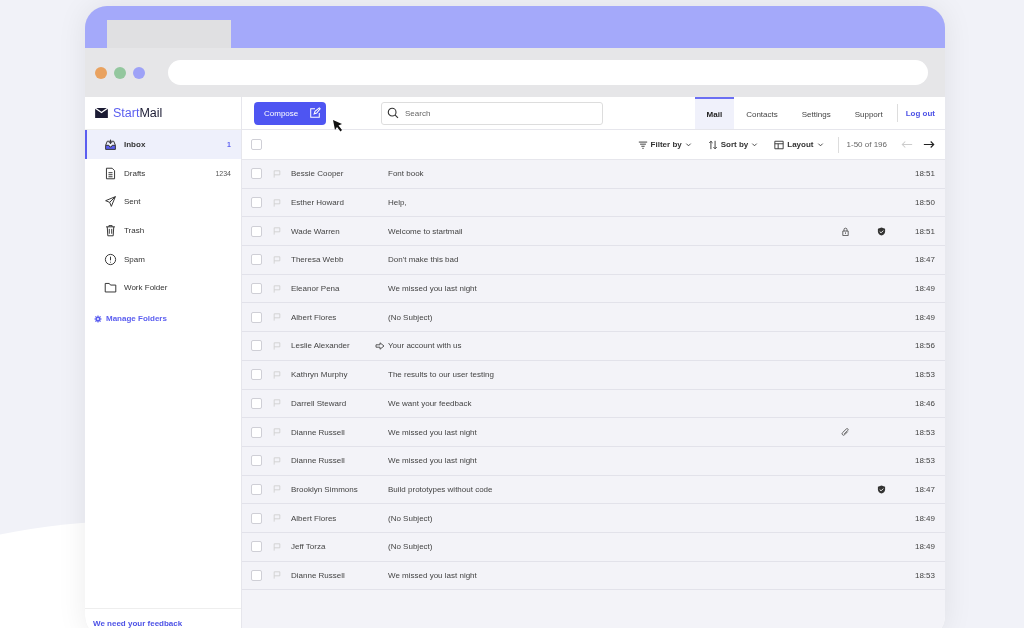 The width and height of the screenshot is (1024, 628). What do you see at coordinates (138, 113) in the screenshot?
I see `logo-text: StartMail` at bounding box center [138, 113].